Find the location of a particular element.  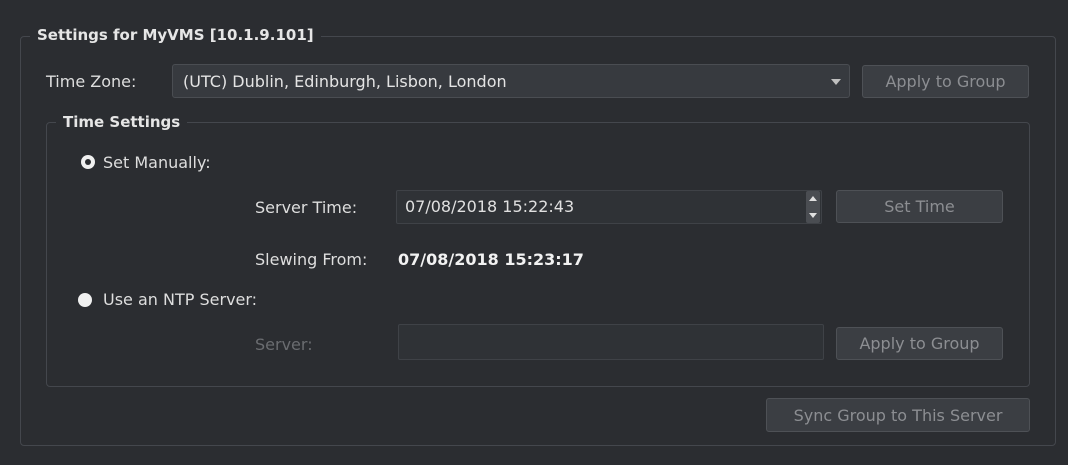

settings-group-title: Settings for MyVMS [10.1.9.101] is located at coordinates (175, 35).